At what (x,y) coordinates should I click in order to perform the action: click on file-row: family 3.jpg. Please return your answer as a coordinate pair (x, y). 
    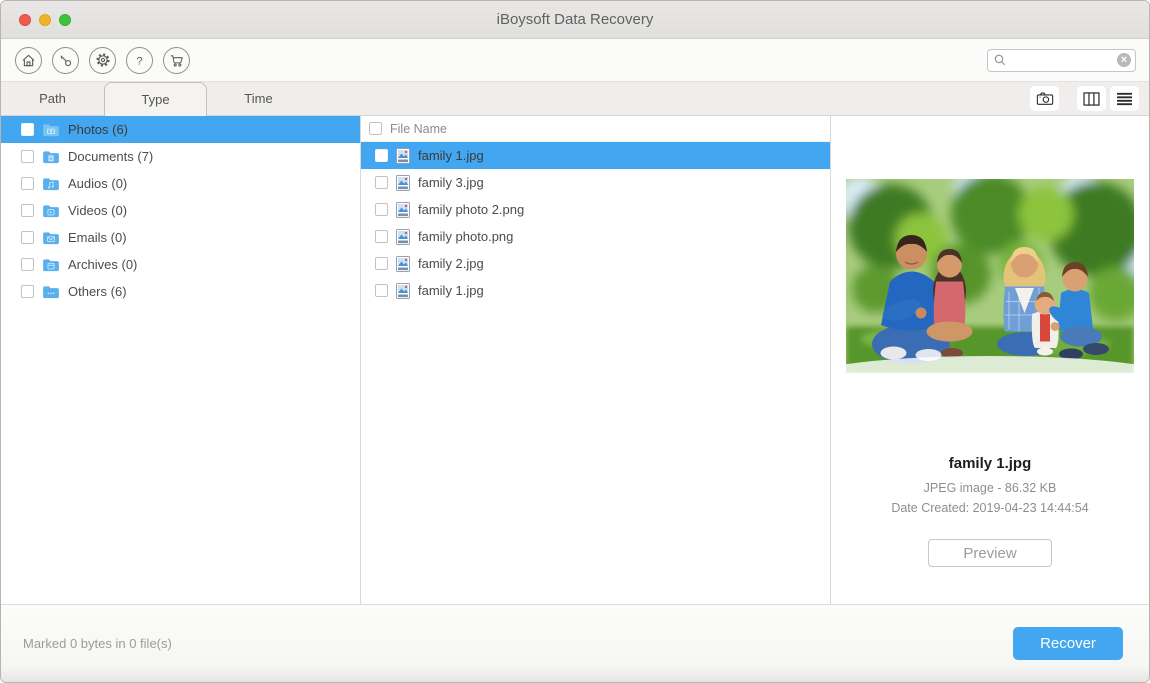
    Looking at the image, I should click on (595, 182).